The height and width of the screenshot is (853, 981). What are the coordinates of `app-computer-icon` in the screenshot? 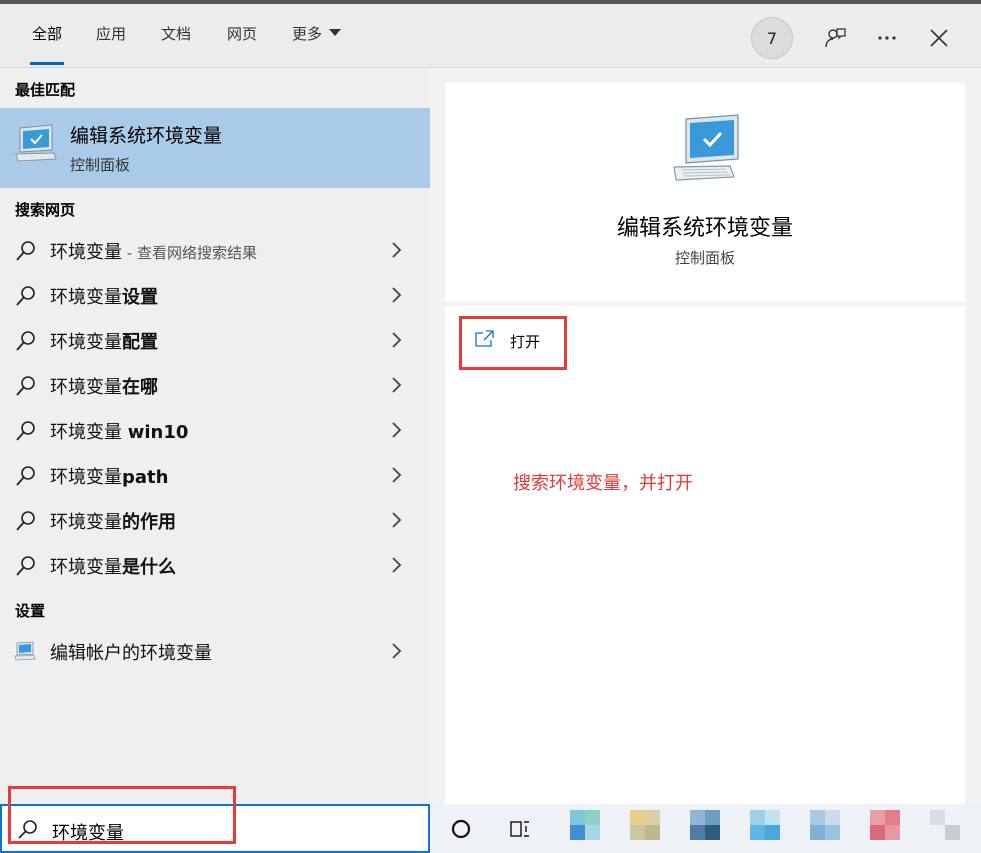 It's located at (706, 147).